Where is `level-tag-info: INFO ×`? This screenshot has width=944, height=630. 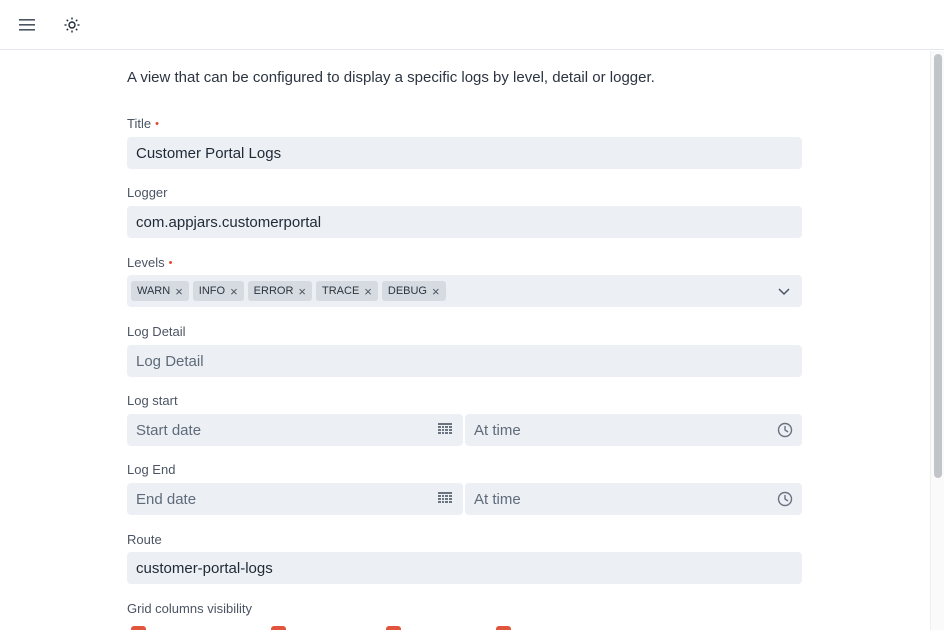 level-tag-info: INFO × is located at coordinates (218, 291).